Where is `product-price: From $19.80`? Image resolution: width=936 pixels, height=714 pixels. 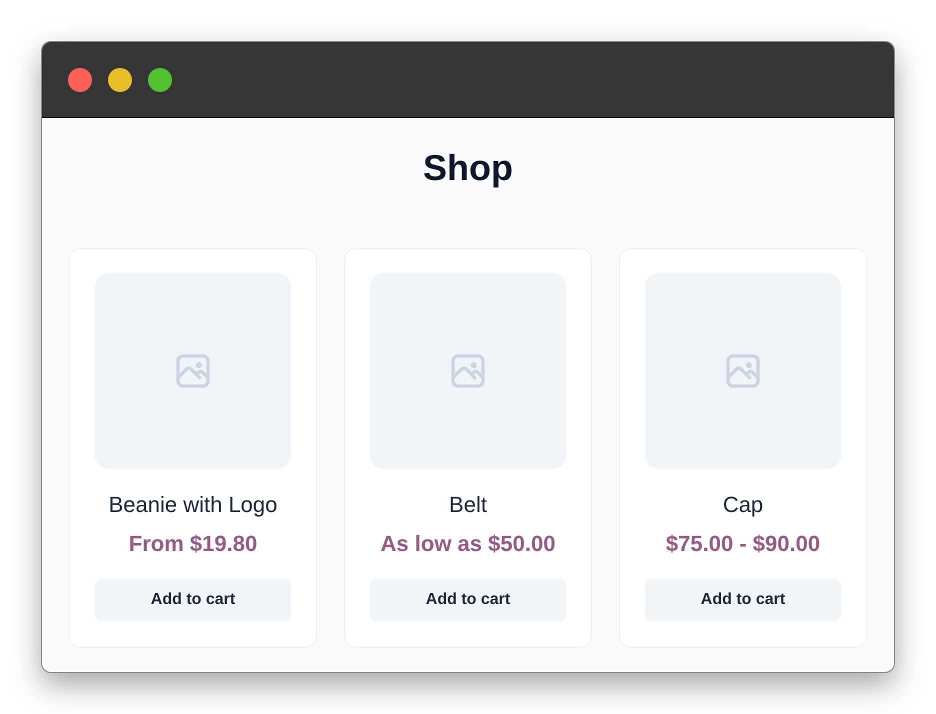 product-price: From $19.80 is located at coordinates (193, 544).